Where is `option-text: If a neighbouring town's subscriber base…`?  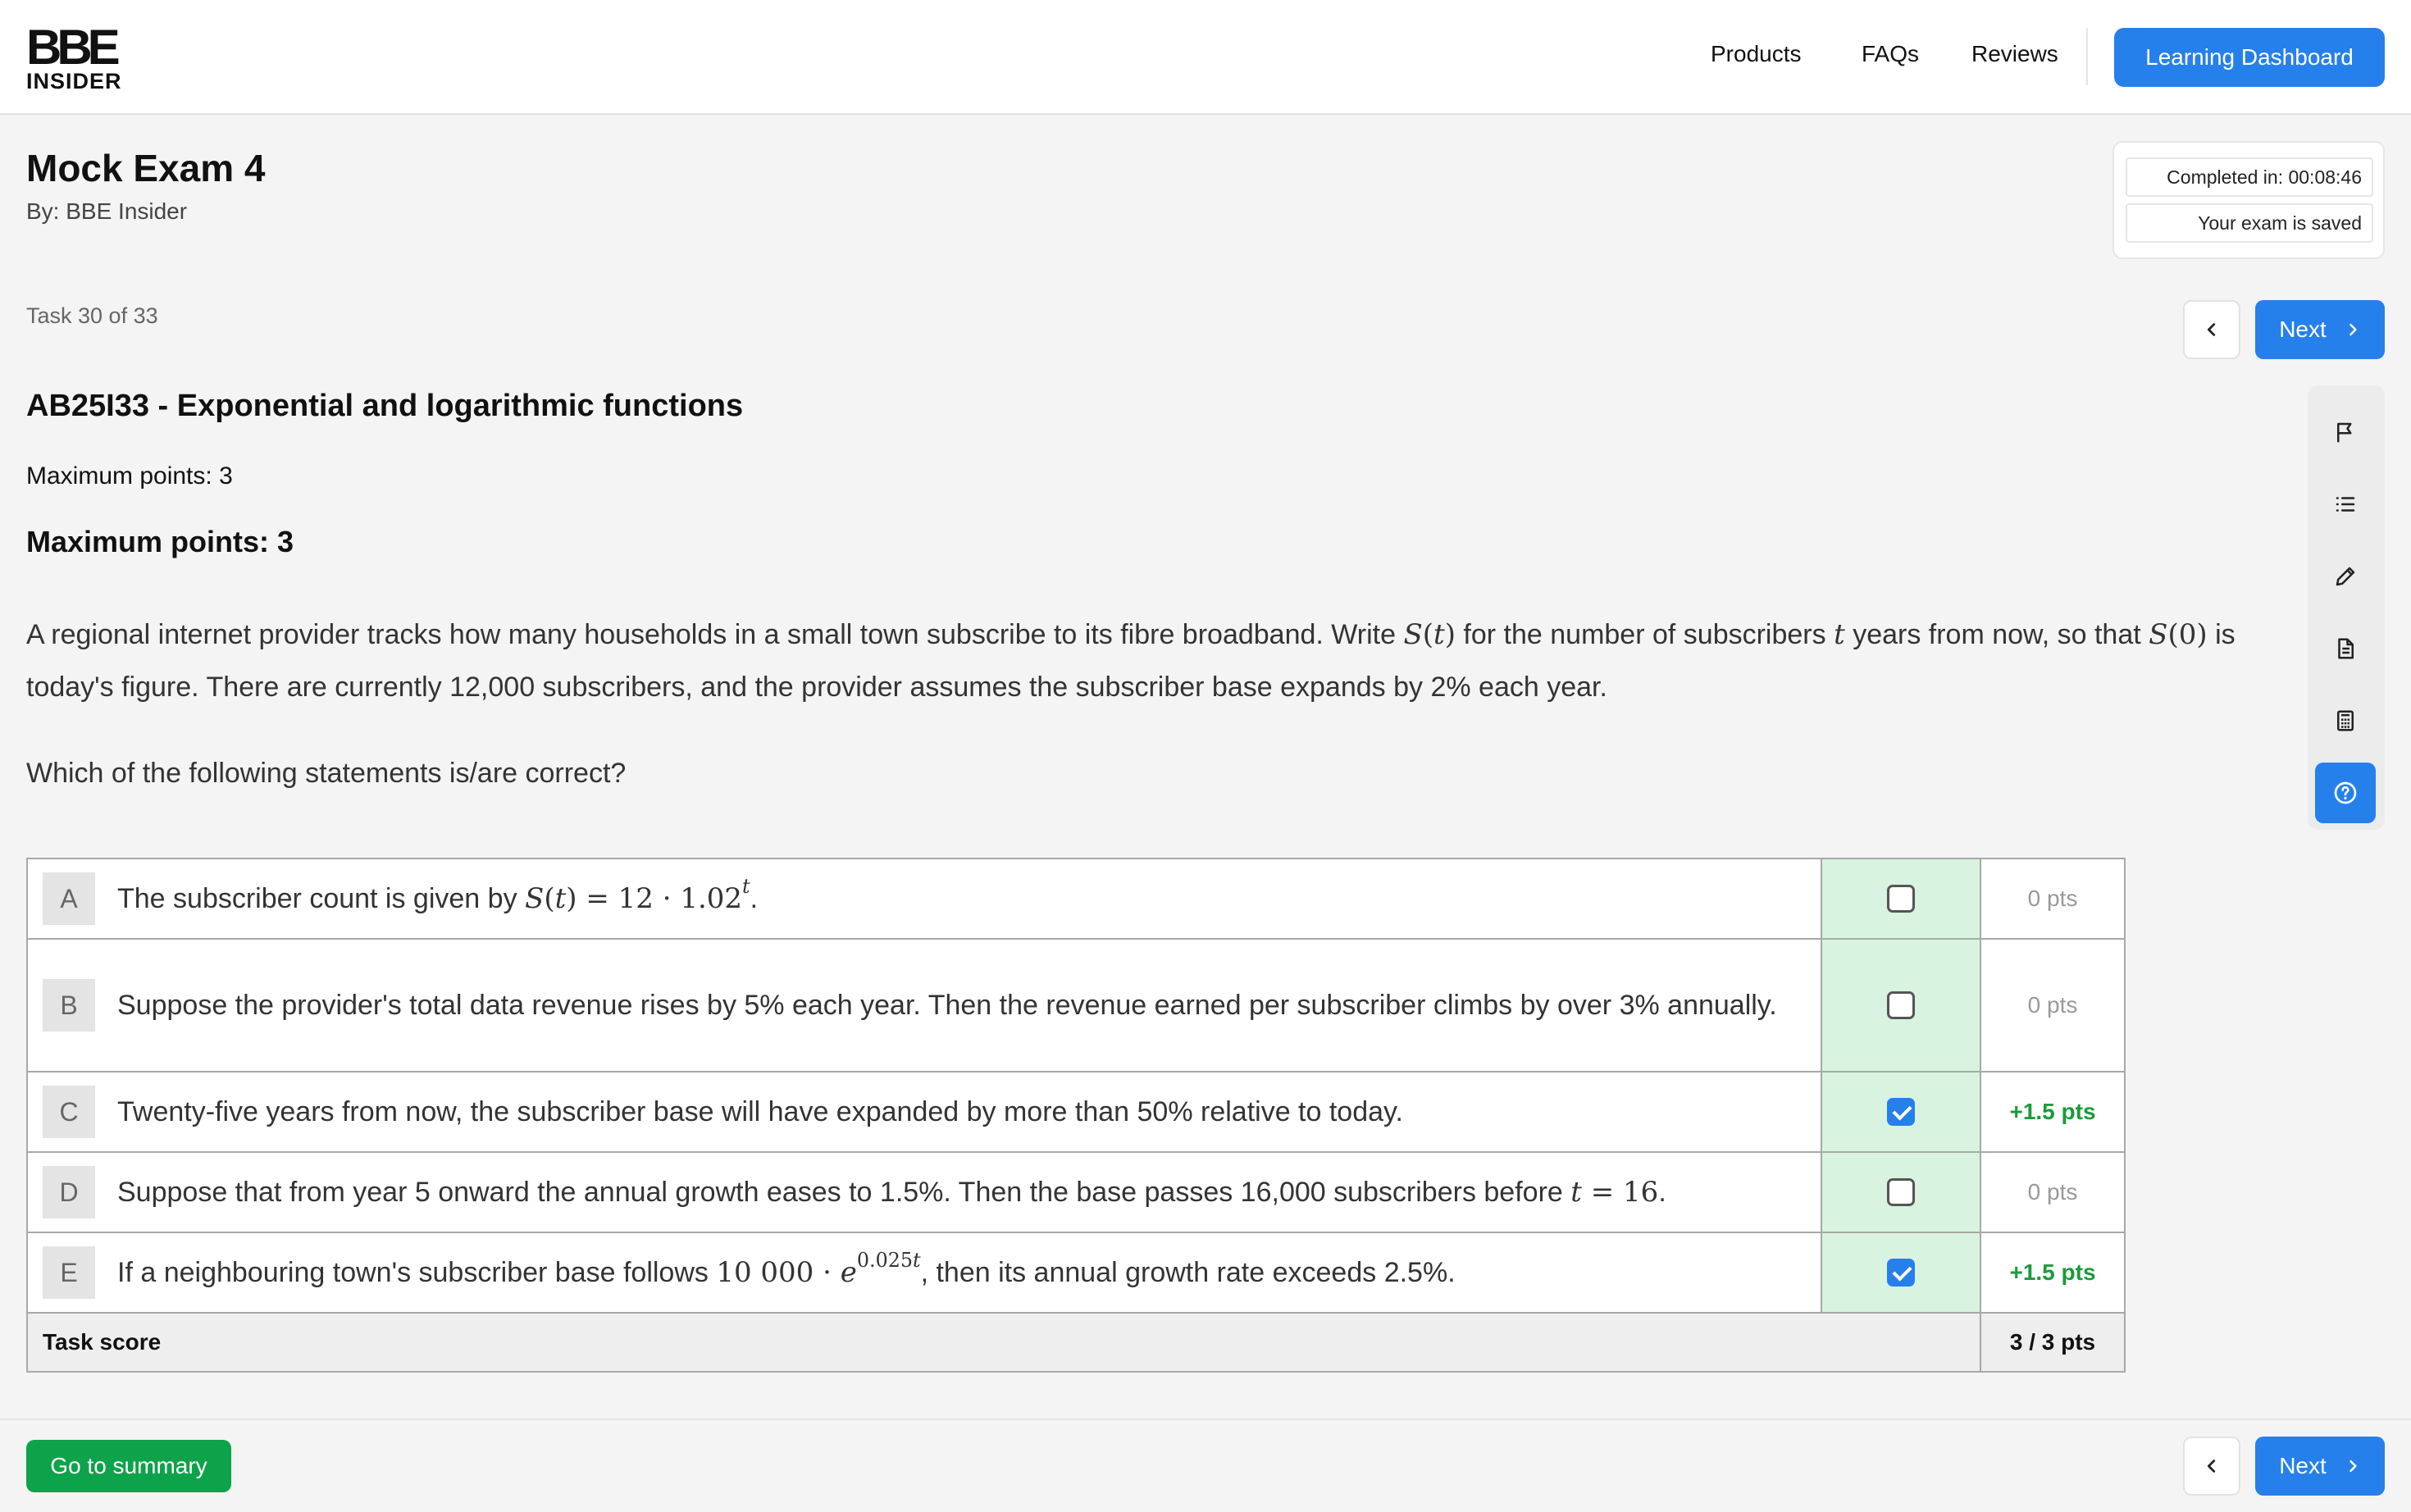 option-text: If a neighbouring town's subscriber base… is located at coordinates (965, 1273).